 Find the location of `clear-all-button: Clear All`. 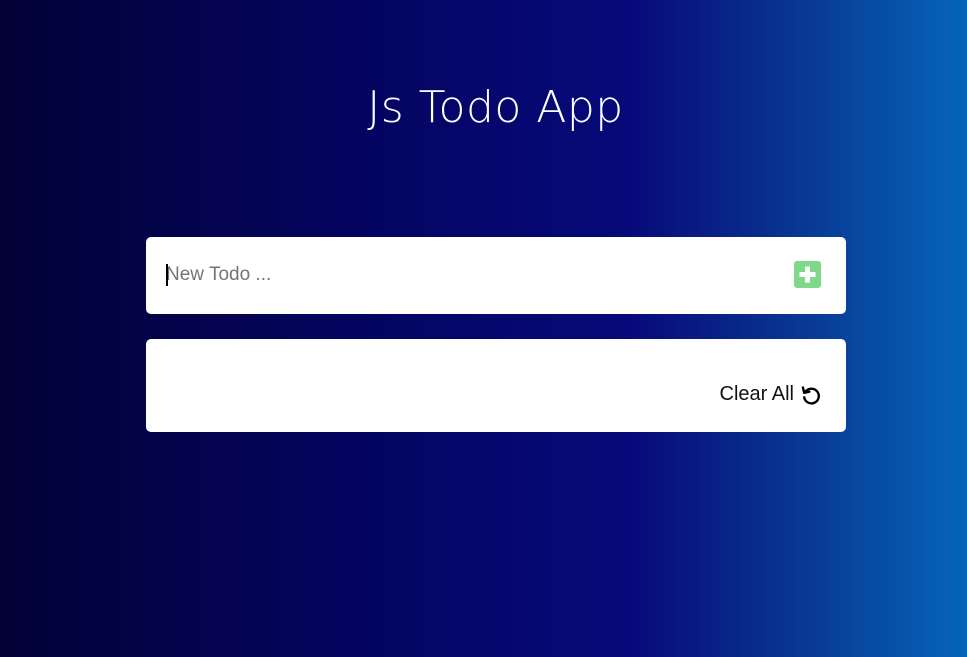

clear-all-button: Clear All is located at coordinates (771, 394).